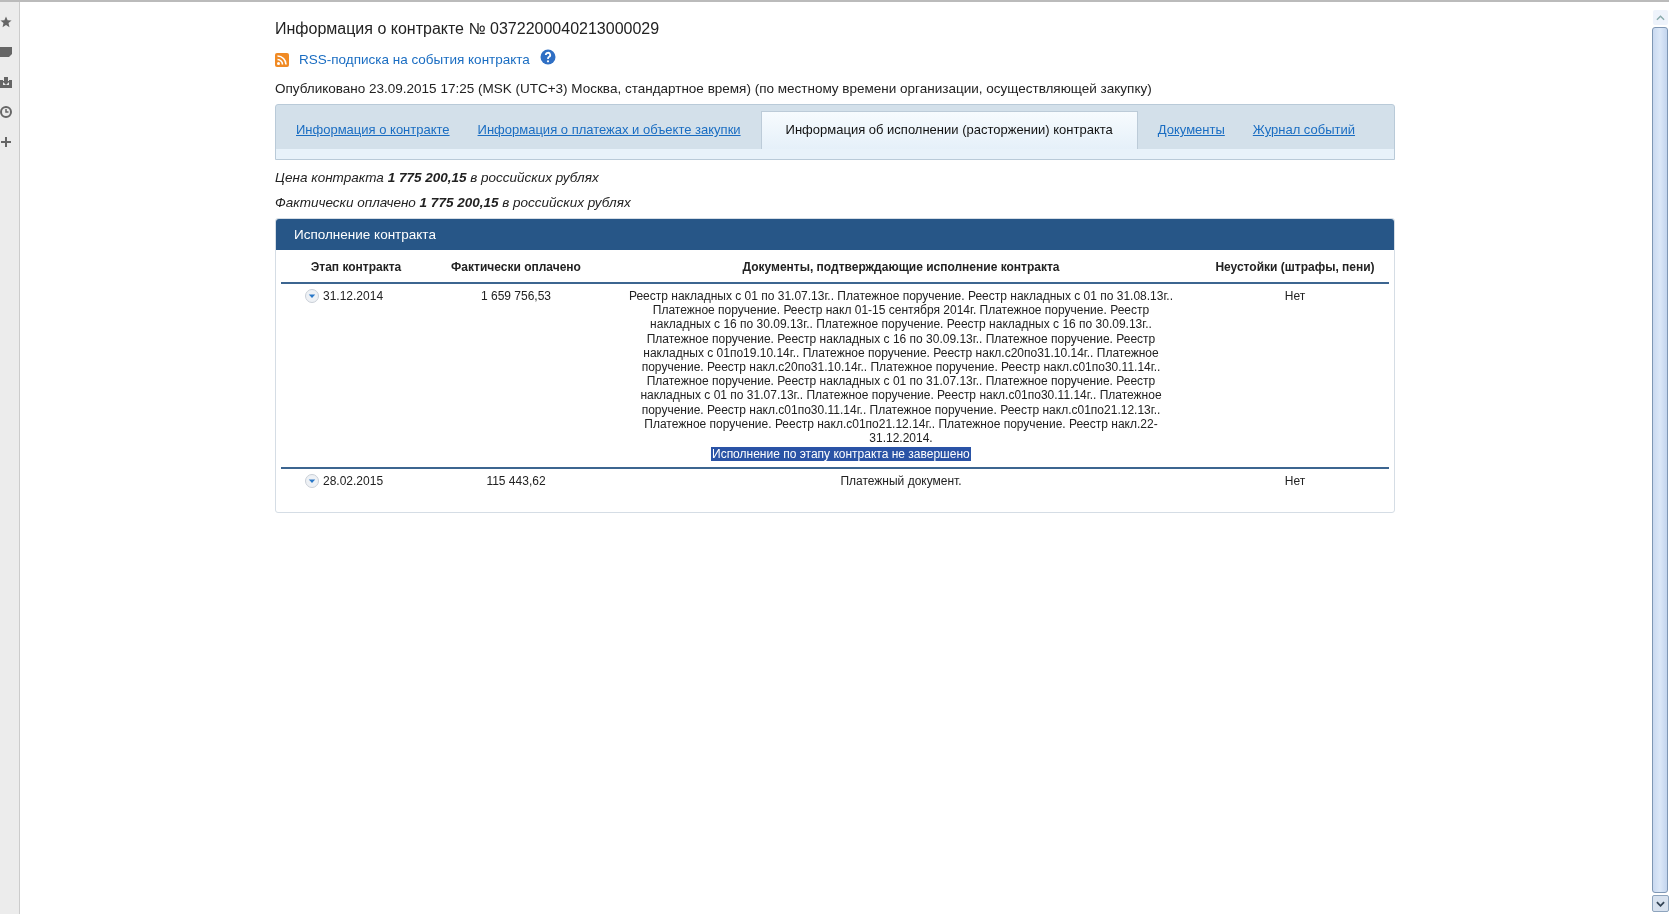  What do you see at coordinates (353, 481) in the screenshot?
I see `table-cell: 28.02.2015` at bounding box center [353, 481].